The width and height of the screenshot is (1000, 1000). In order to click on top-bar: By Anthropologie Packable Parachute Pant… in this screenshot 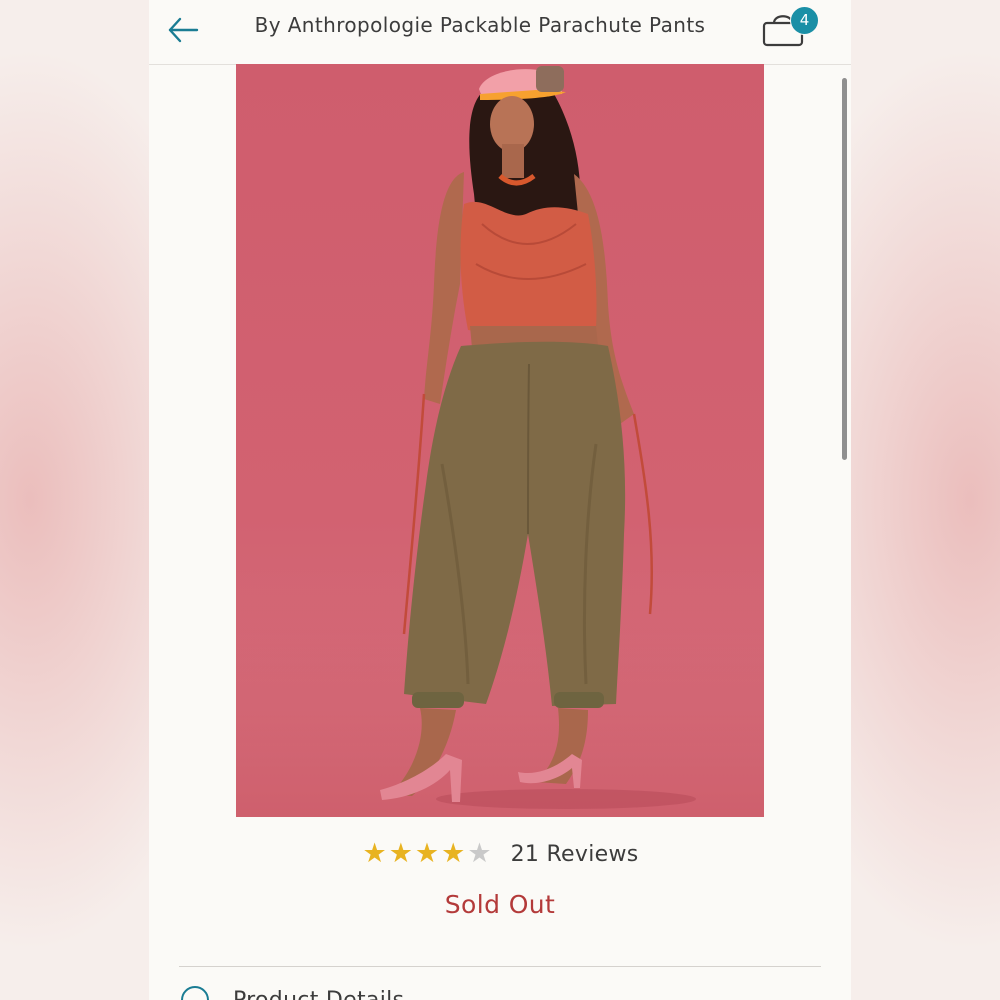, I will do `click(500, 32)`.